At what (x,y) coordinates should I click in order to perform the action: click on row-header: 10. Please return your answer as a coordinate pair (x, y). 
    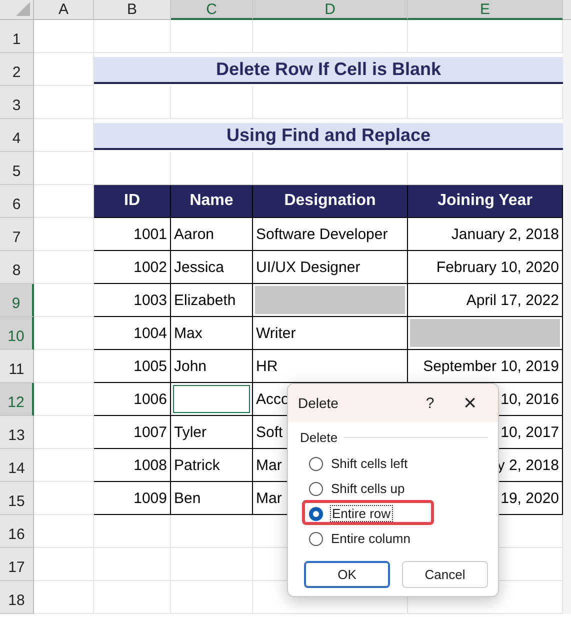
    Looking at the image, I should click on (17, 333).